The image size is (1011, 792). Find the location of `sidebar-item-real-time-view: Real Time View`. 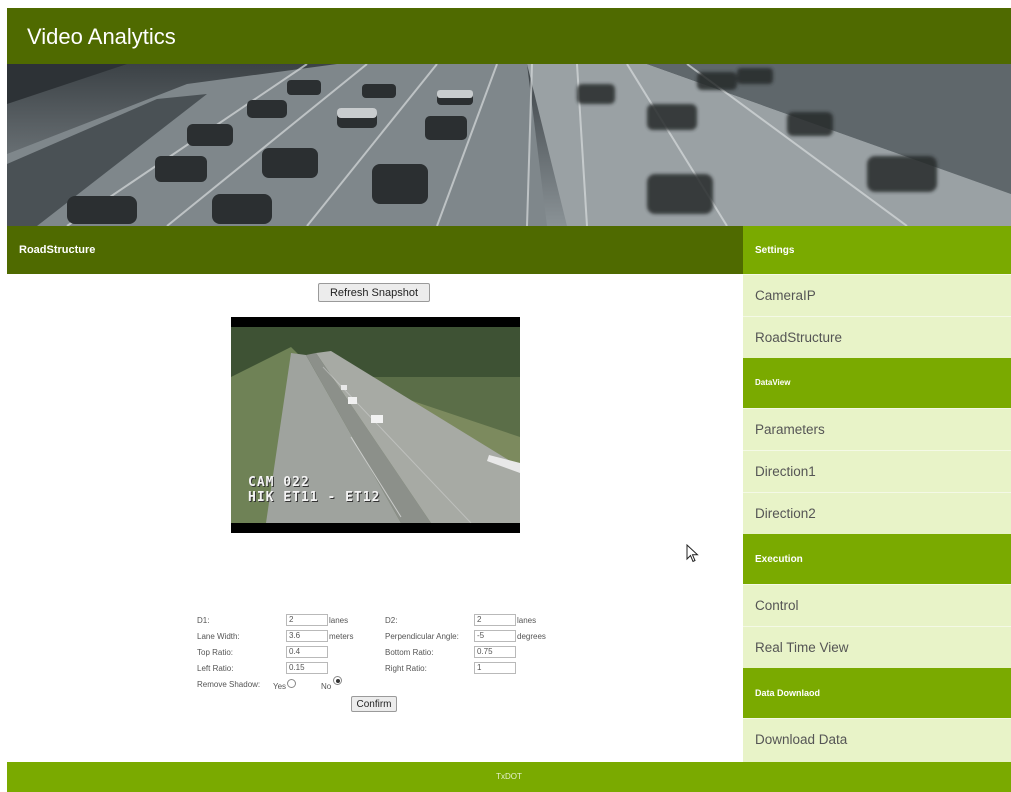

sidebar-item-real-time-view: Real Time View is located at coordinates (877, 647).